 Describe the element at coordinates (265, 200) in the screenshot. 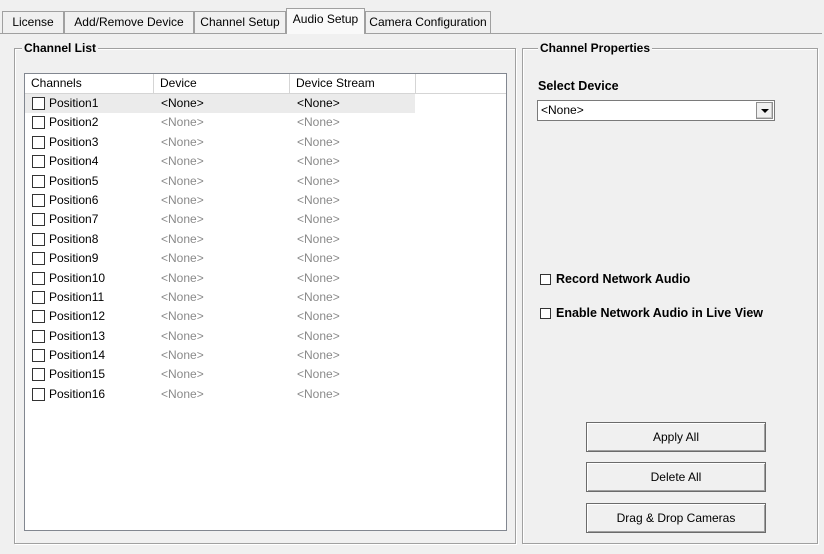

I see `table-row: Position6 <None> <None>` at that location.